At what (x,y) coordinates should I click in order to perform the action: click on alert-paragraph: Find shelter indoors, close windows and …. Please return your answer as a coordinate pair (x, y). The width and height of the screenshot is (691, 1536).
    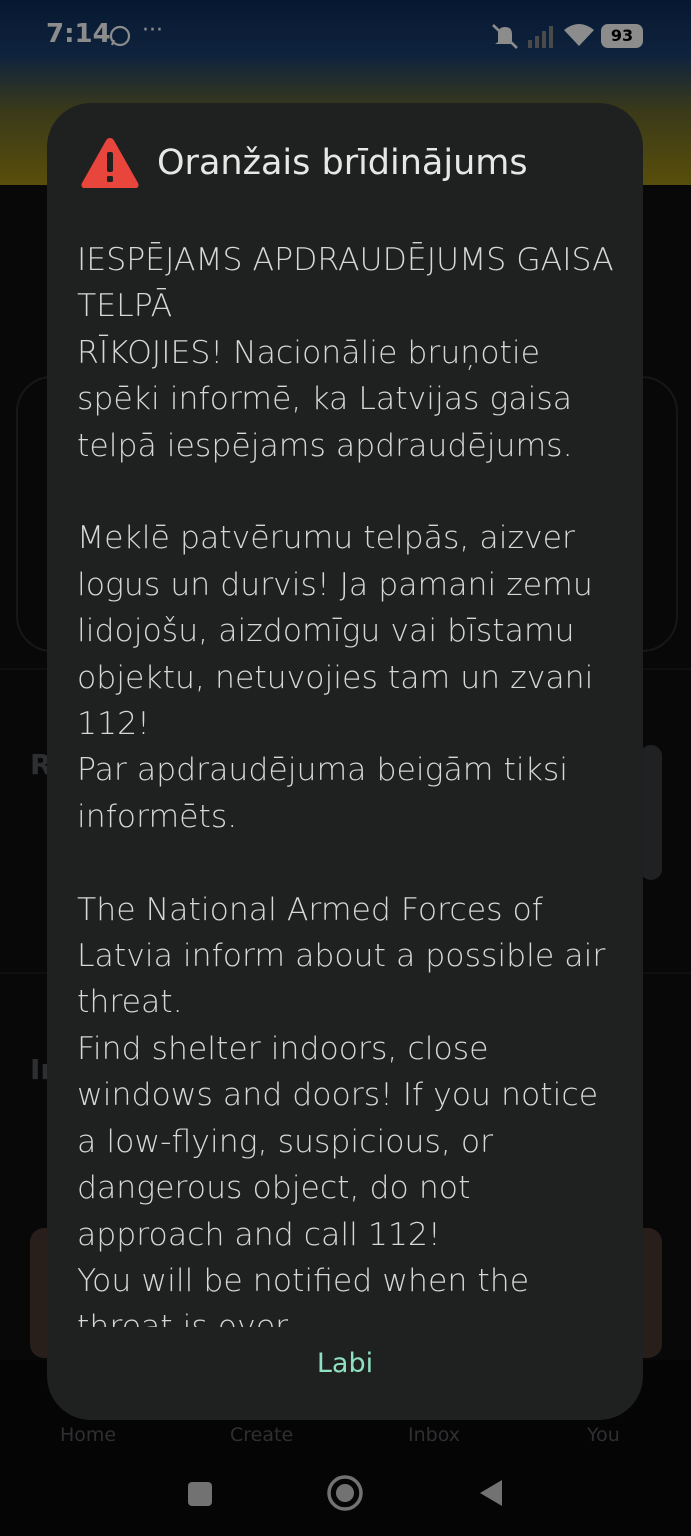
    Looking at the image, I should click on (343, 1141).